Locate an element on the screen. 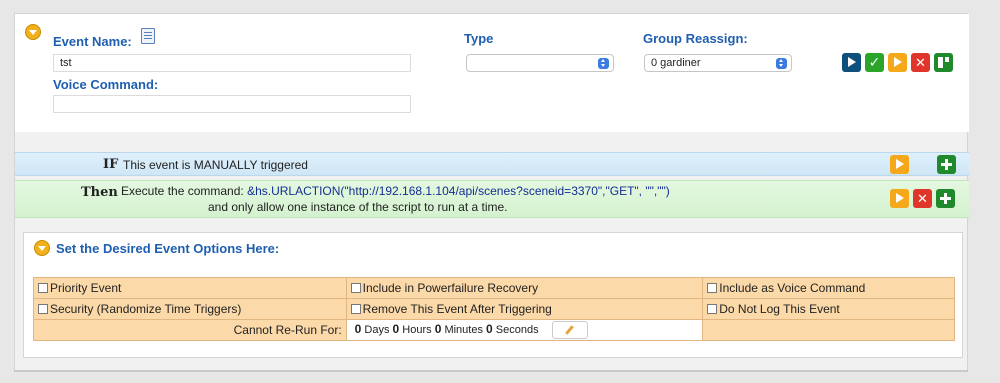 This screenshot has height=383, width=1000. group-reassign-label: Group Reassign: is located at coordinates (695, 38).